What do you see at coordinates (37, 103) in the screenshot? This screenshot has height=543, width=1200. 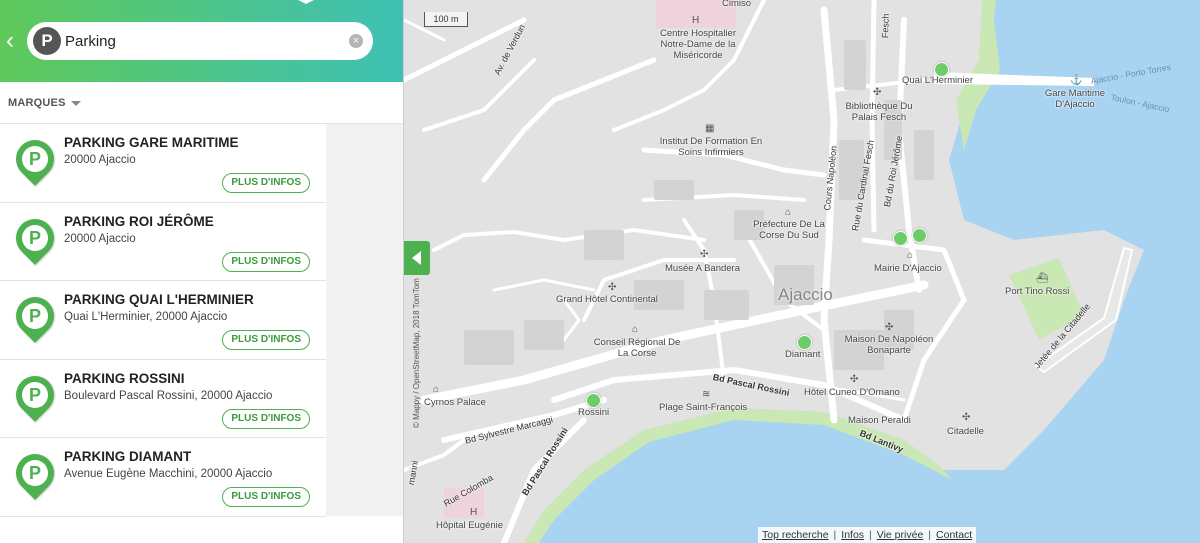 I see `brands-dropdown-label: MARQUES` at bounding box center [37, 103].